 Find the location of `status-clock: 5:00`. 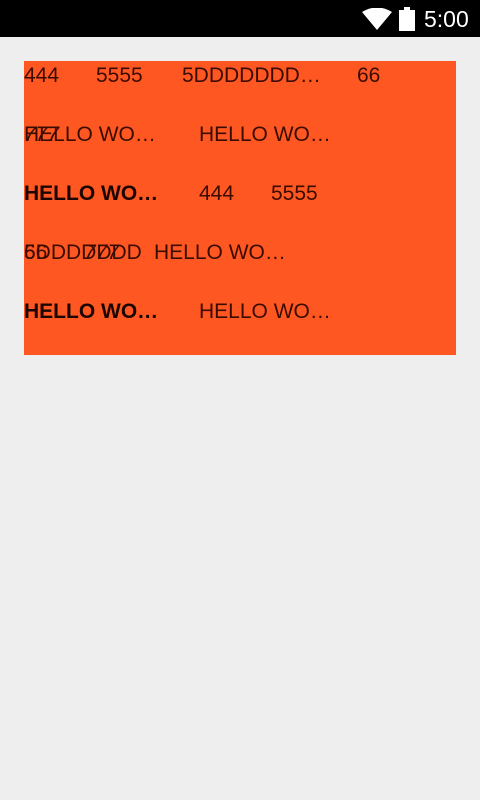

status-clock: 5:00 is located at coordinates (446, 19).